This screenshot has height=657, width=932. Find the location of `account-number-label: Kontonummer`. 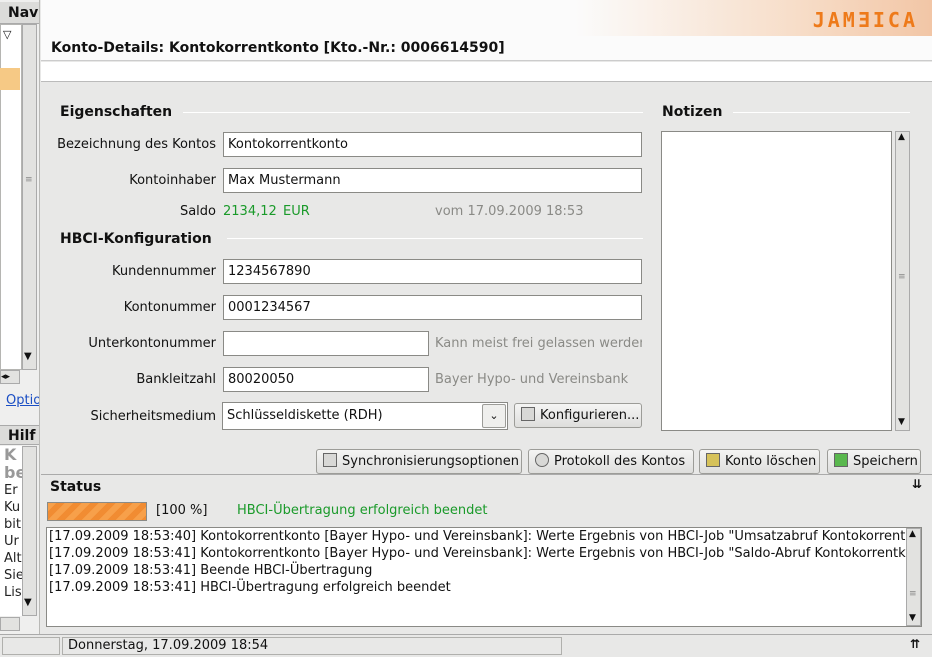

account-number-label: Kontonummer is located at coordinates (169, 307).